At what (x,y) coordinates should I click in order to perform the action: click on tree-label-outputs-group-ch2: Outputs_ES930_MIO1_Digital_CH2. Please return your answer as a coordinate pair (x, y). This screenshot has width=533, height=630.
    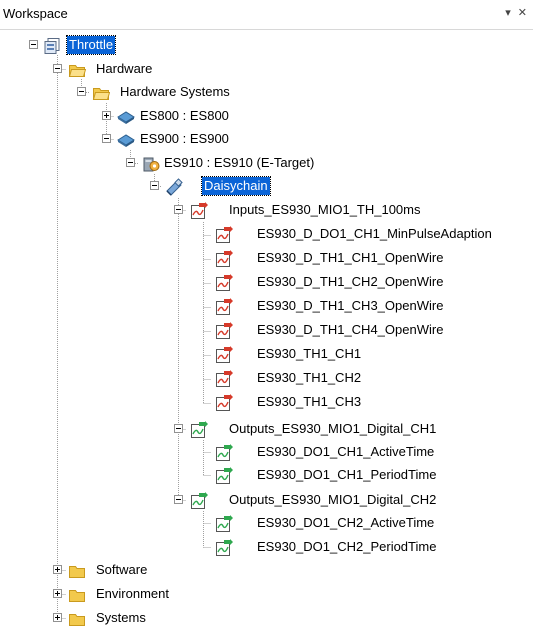
    Looking at the image, I should click on (333, 499).